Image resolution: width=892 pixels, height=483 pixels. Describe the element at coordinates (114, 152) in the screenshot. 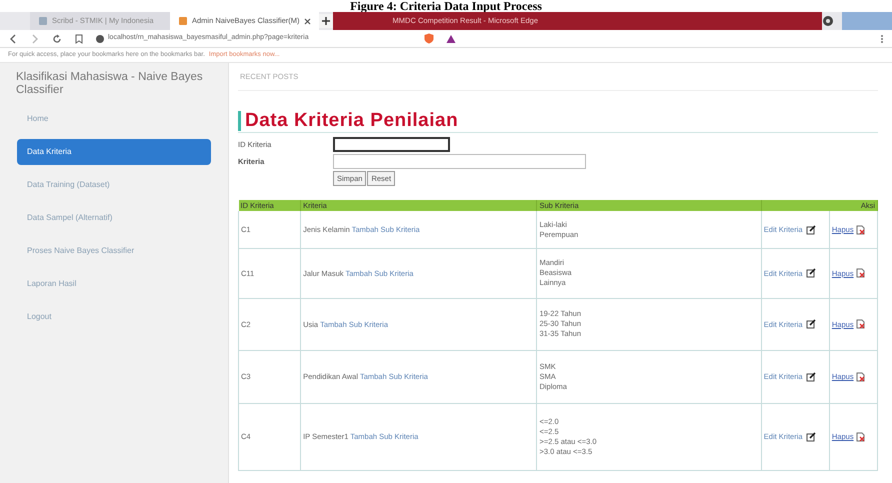

I see `sidebar-item: Data Kriteria` at that location.